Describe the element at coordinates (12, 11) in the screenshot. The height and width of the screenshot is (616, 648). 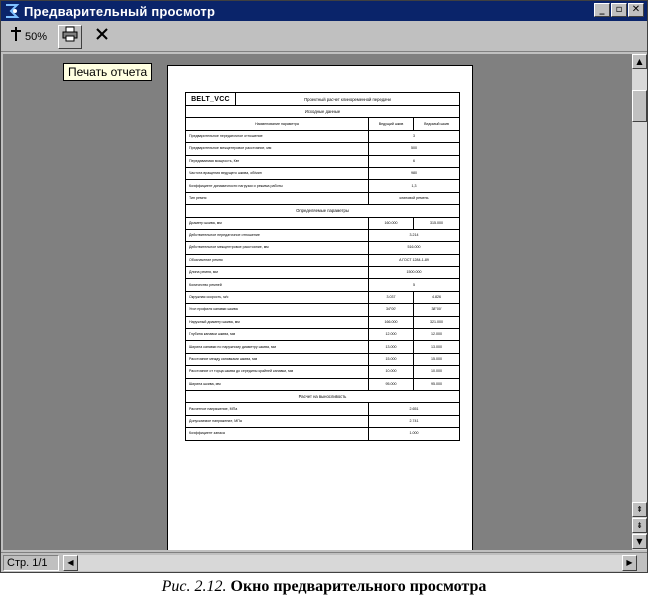
I see `app-icon` at that location.